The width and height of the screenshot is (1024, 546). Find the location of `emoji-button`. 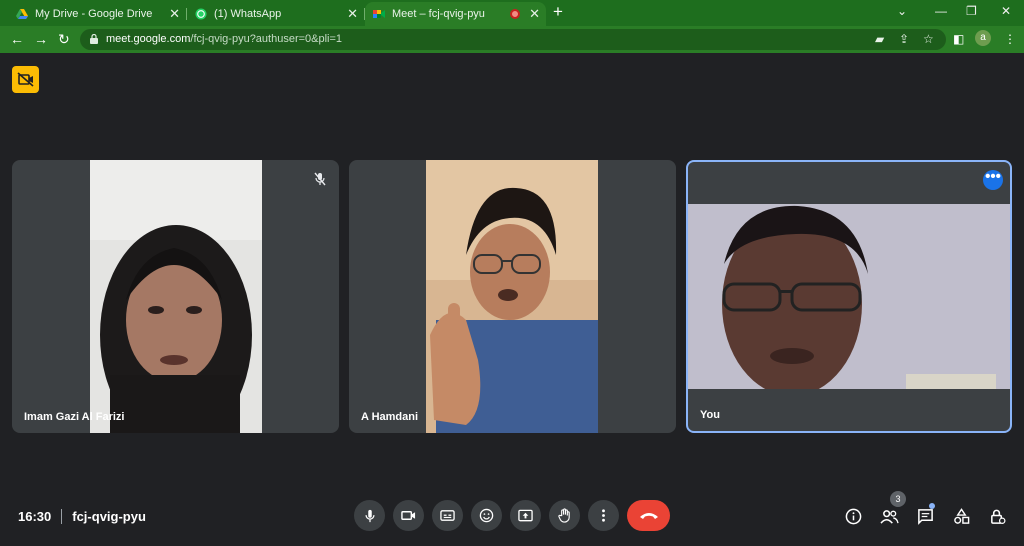

emoji-button is located at coordinates (486, 515).